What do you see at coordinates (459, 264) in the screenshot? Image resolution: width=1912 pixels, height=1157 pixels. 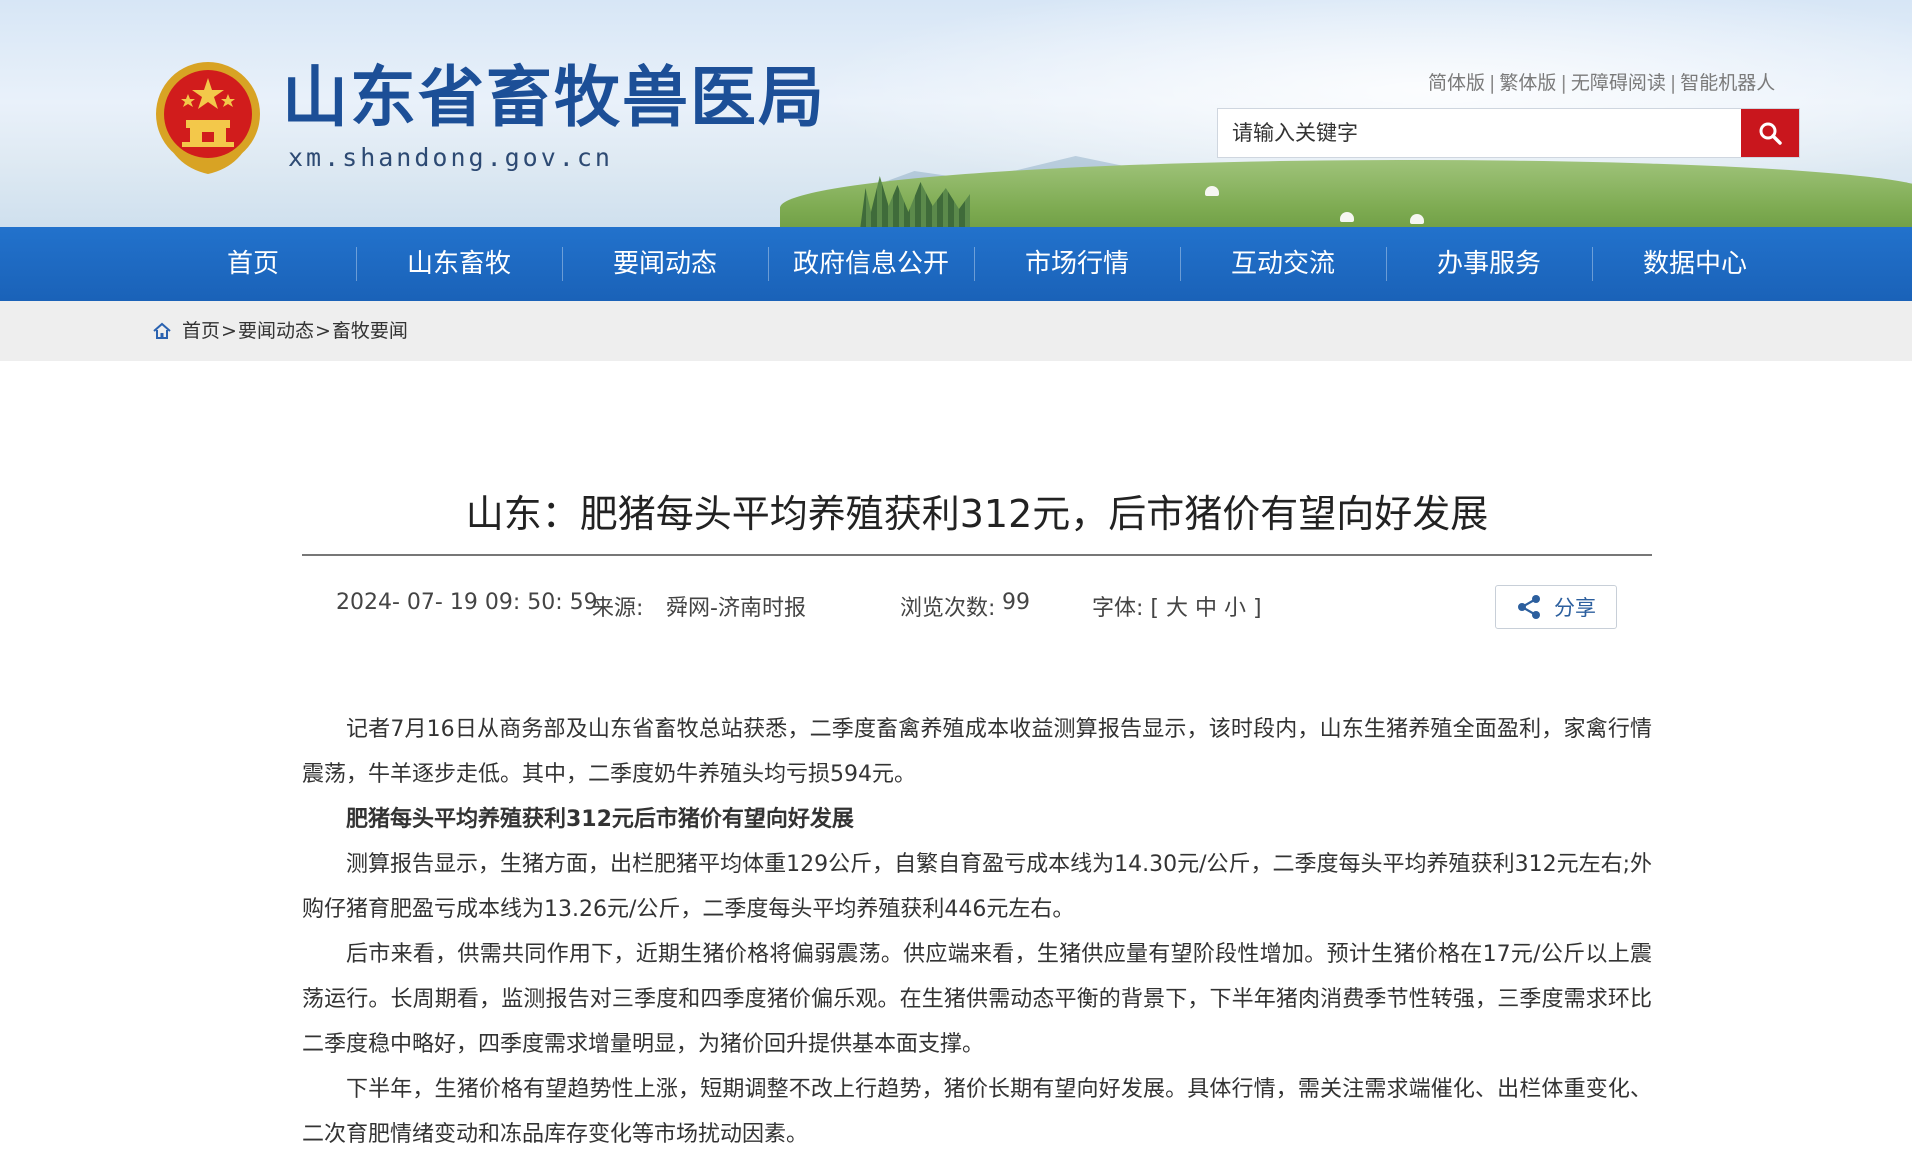 I see `nav-item-shandong-livestock: 山东畜牧` at bounding box center [459, 264].